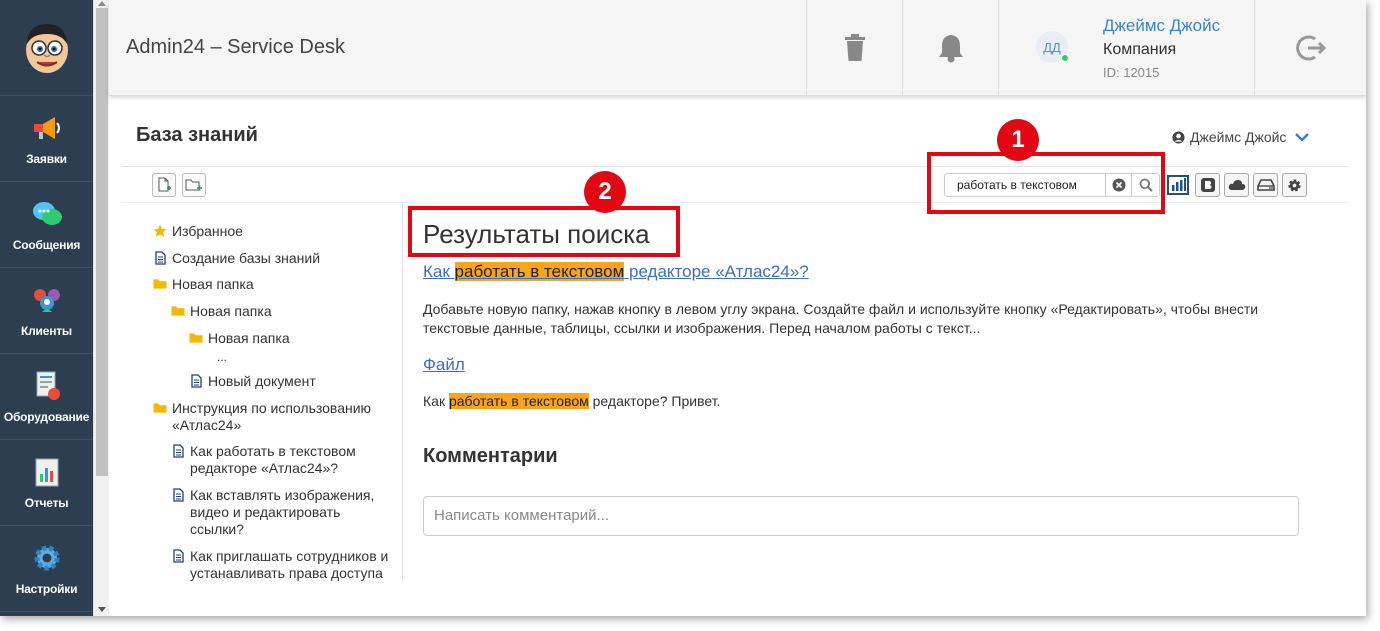 The height and width of the screenshot is (631, 1380). I want to click on tree-item-folder: Инструкция по использованию «Атлас24», so click(265, 417).